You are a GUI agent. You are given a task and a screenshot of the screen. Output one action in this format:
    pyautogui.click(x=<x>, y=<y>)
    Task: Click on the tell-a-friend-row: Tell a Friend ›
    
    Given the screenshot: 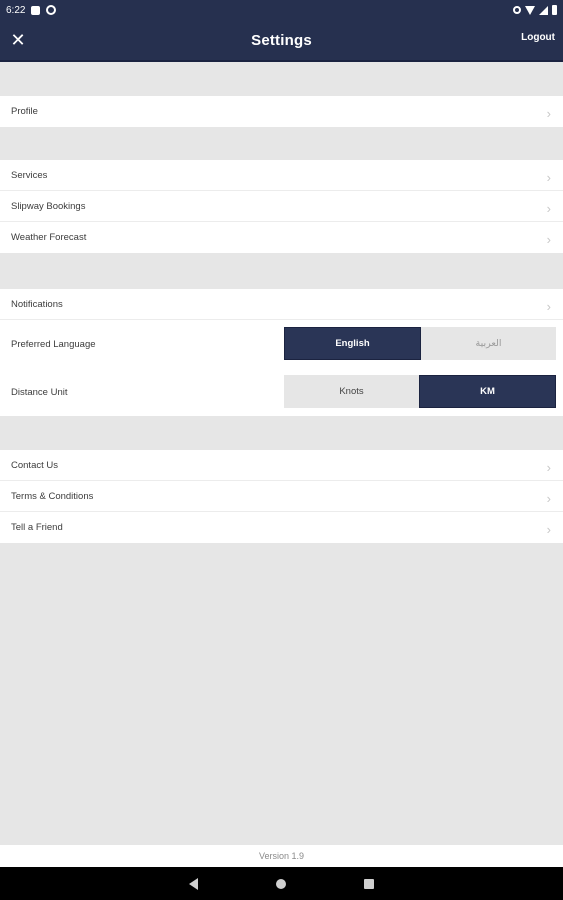 What is the action you would take?
    pyautogui.click(x=281, y=527)
    